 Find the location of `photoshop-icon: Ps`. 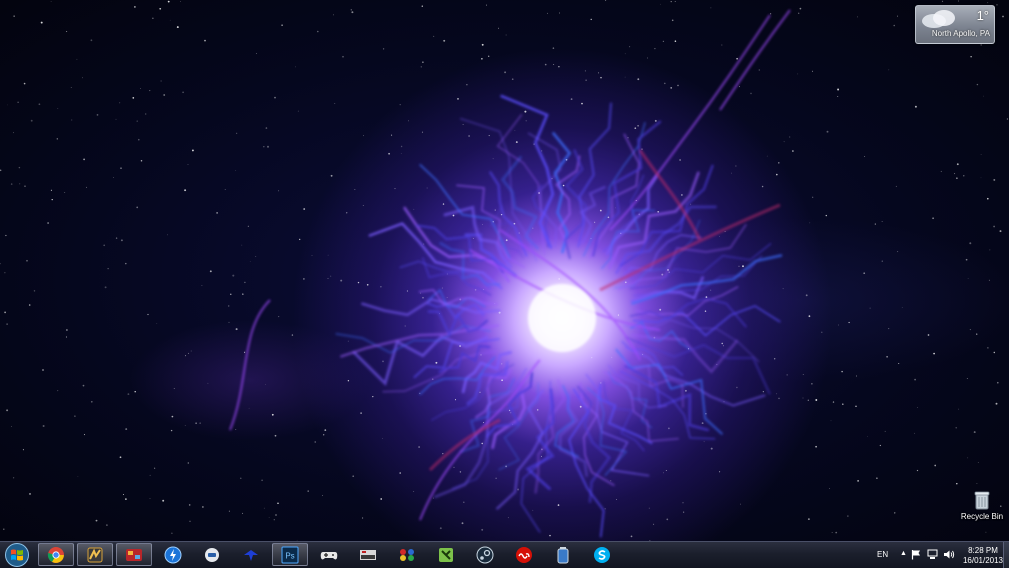

photoshop-icon: Ps is located at coordinates (290, 554).